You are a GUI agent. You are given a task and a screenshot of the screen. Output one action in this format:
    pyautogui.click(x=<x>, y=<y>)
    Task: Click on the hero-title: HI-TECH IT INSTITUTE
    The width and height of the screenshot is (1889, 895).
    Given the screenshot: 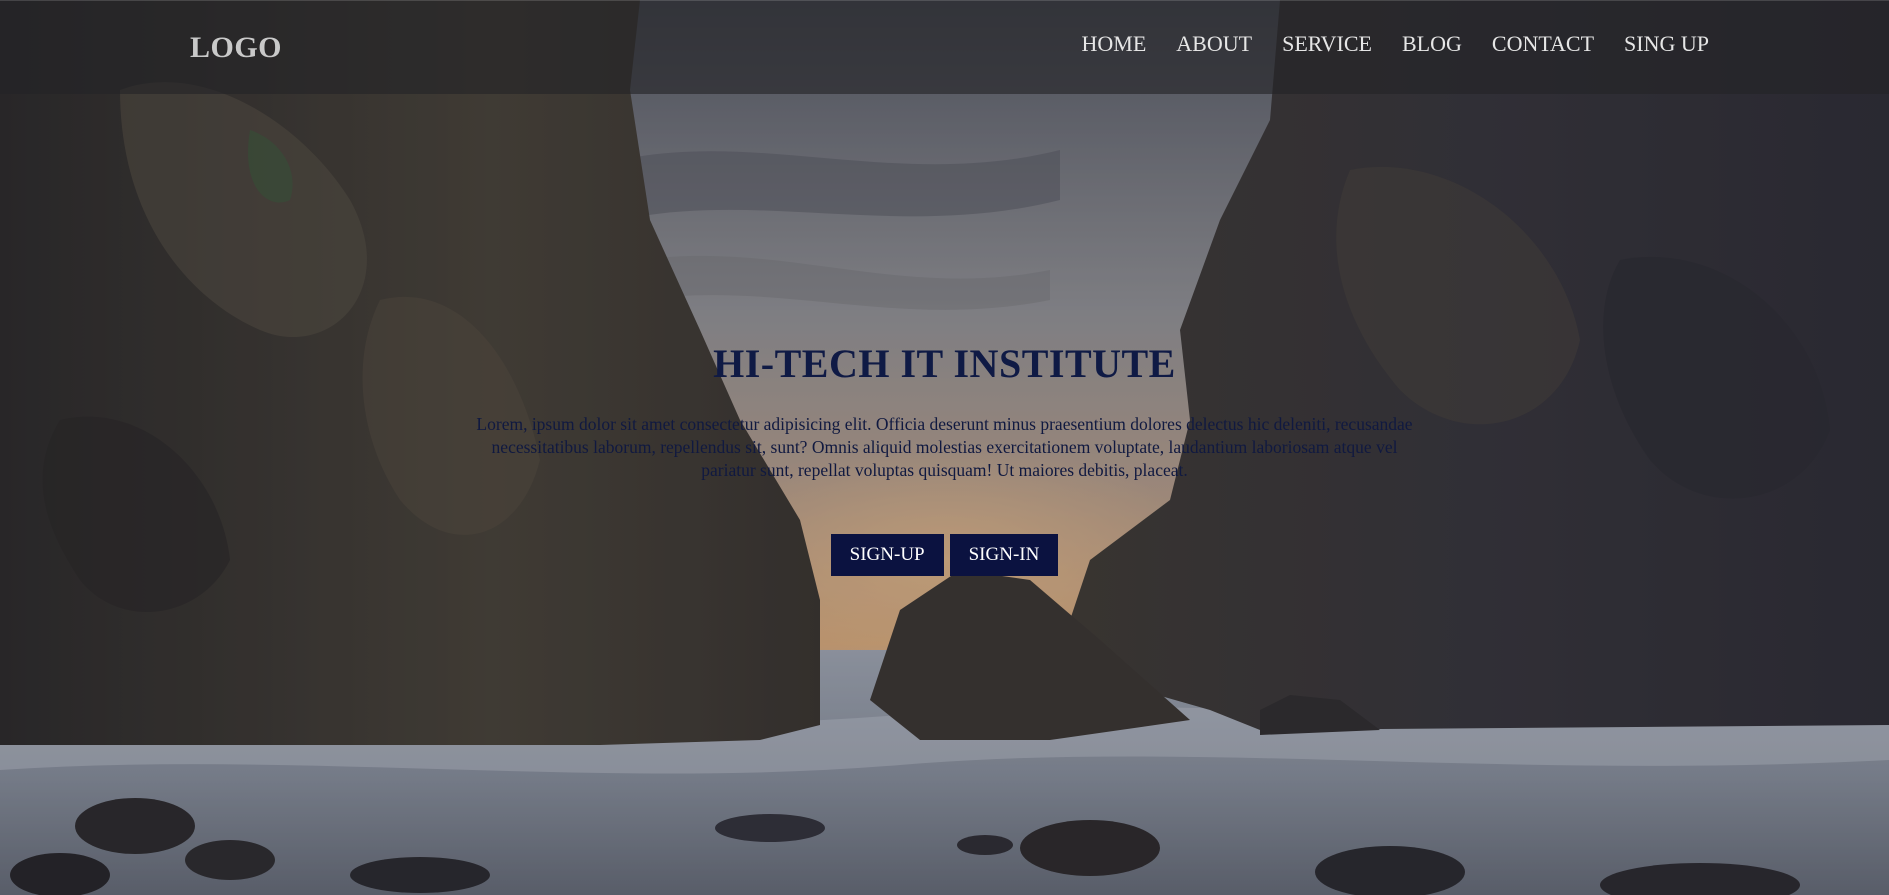 What is the action you would take?
    pyautogui.click(x=944, y=363)
    